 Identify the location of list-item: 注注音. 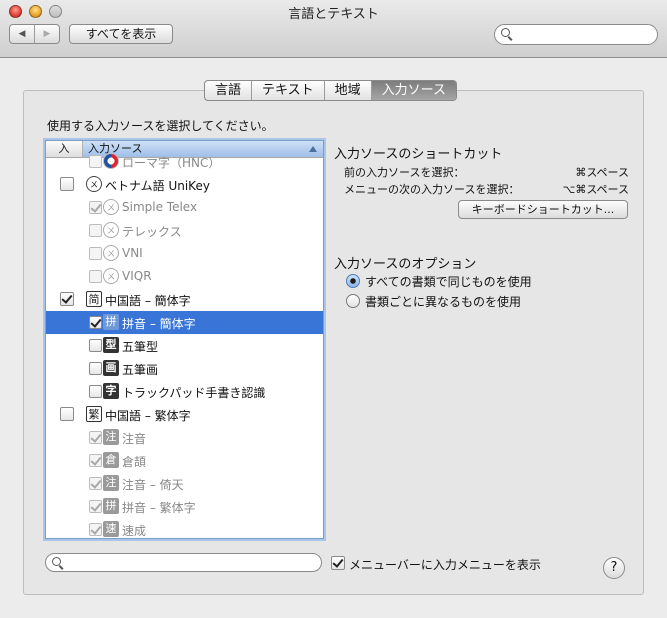
(184, 437).